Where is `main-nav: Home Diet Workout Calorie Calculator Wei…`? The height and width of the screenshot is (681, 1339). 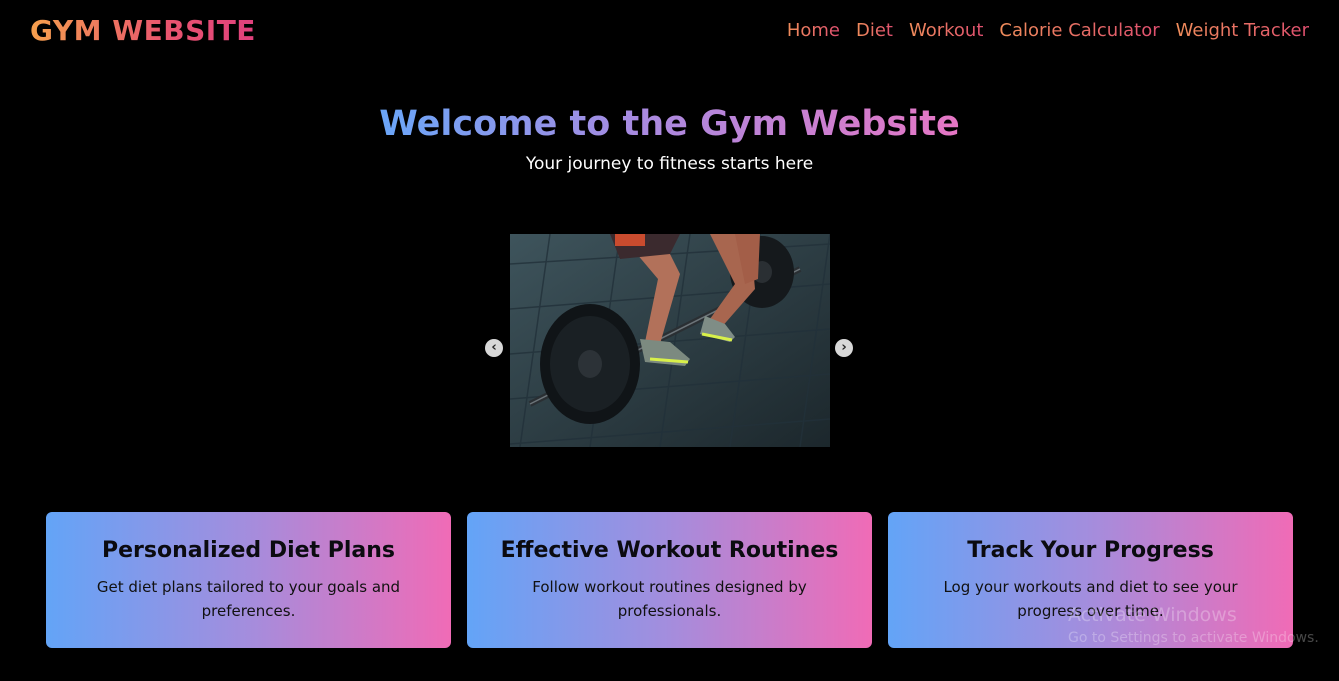
main-nav: Home Diet Workout Calorie Calculator Wei… is located at coordinates (1048, 30).